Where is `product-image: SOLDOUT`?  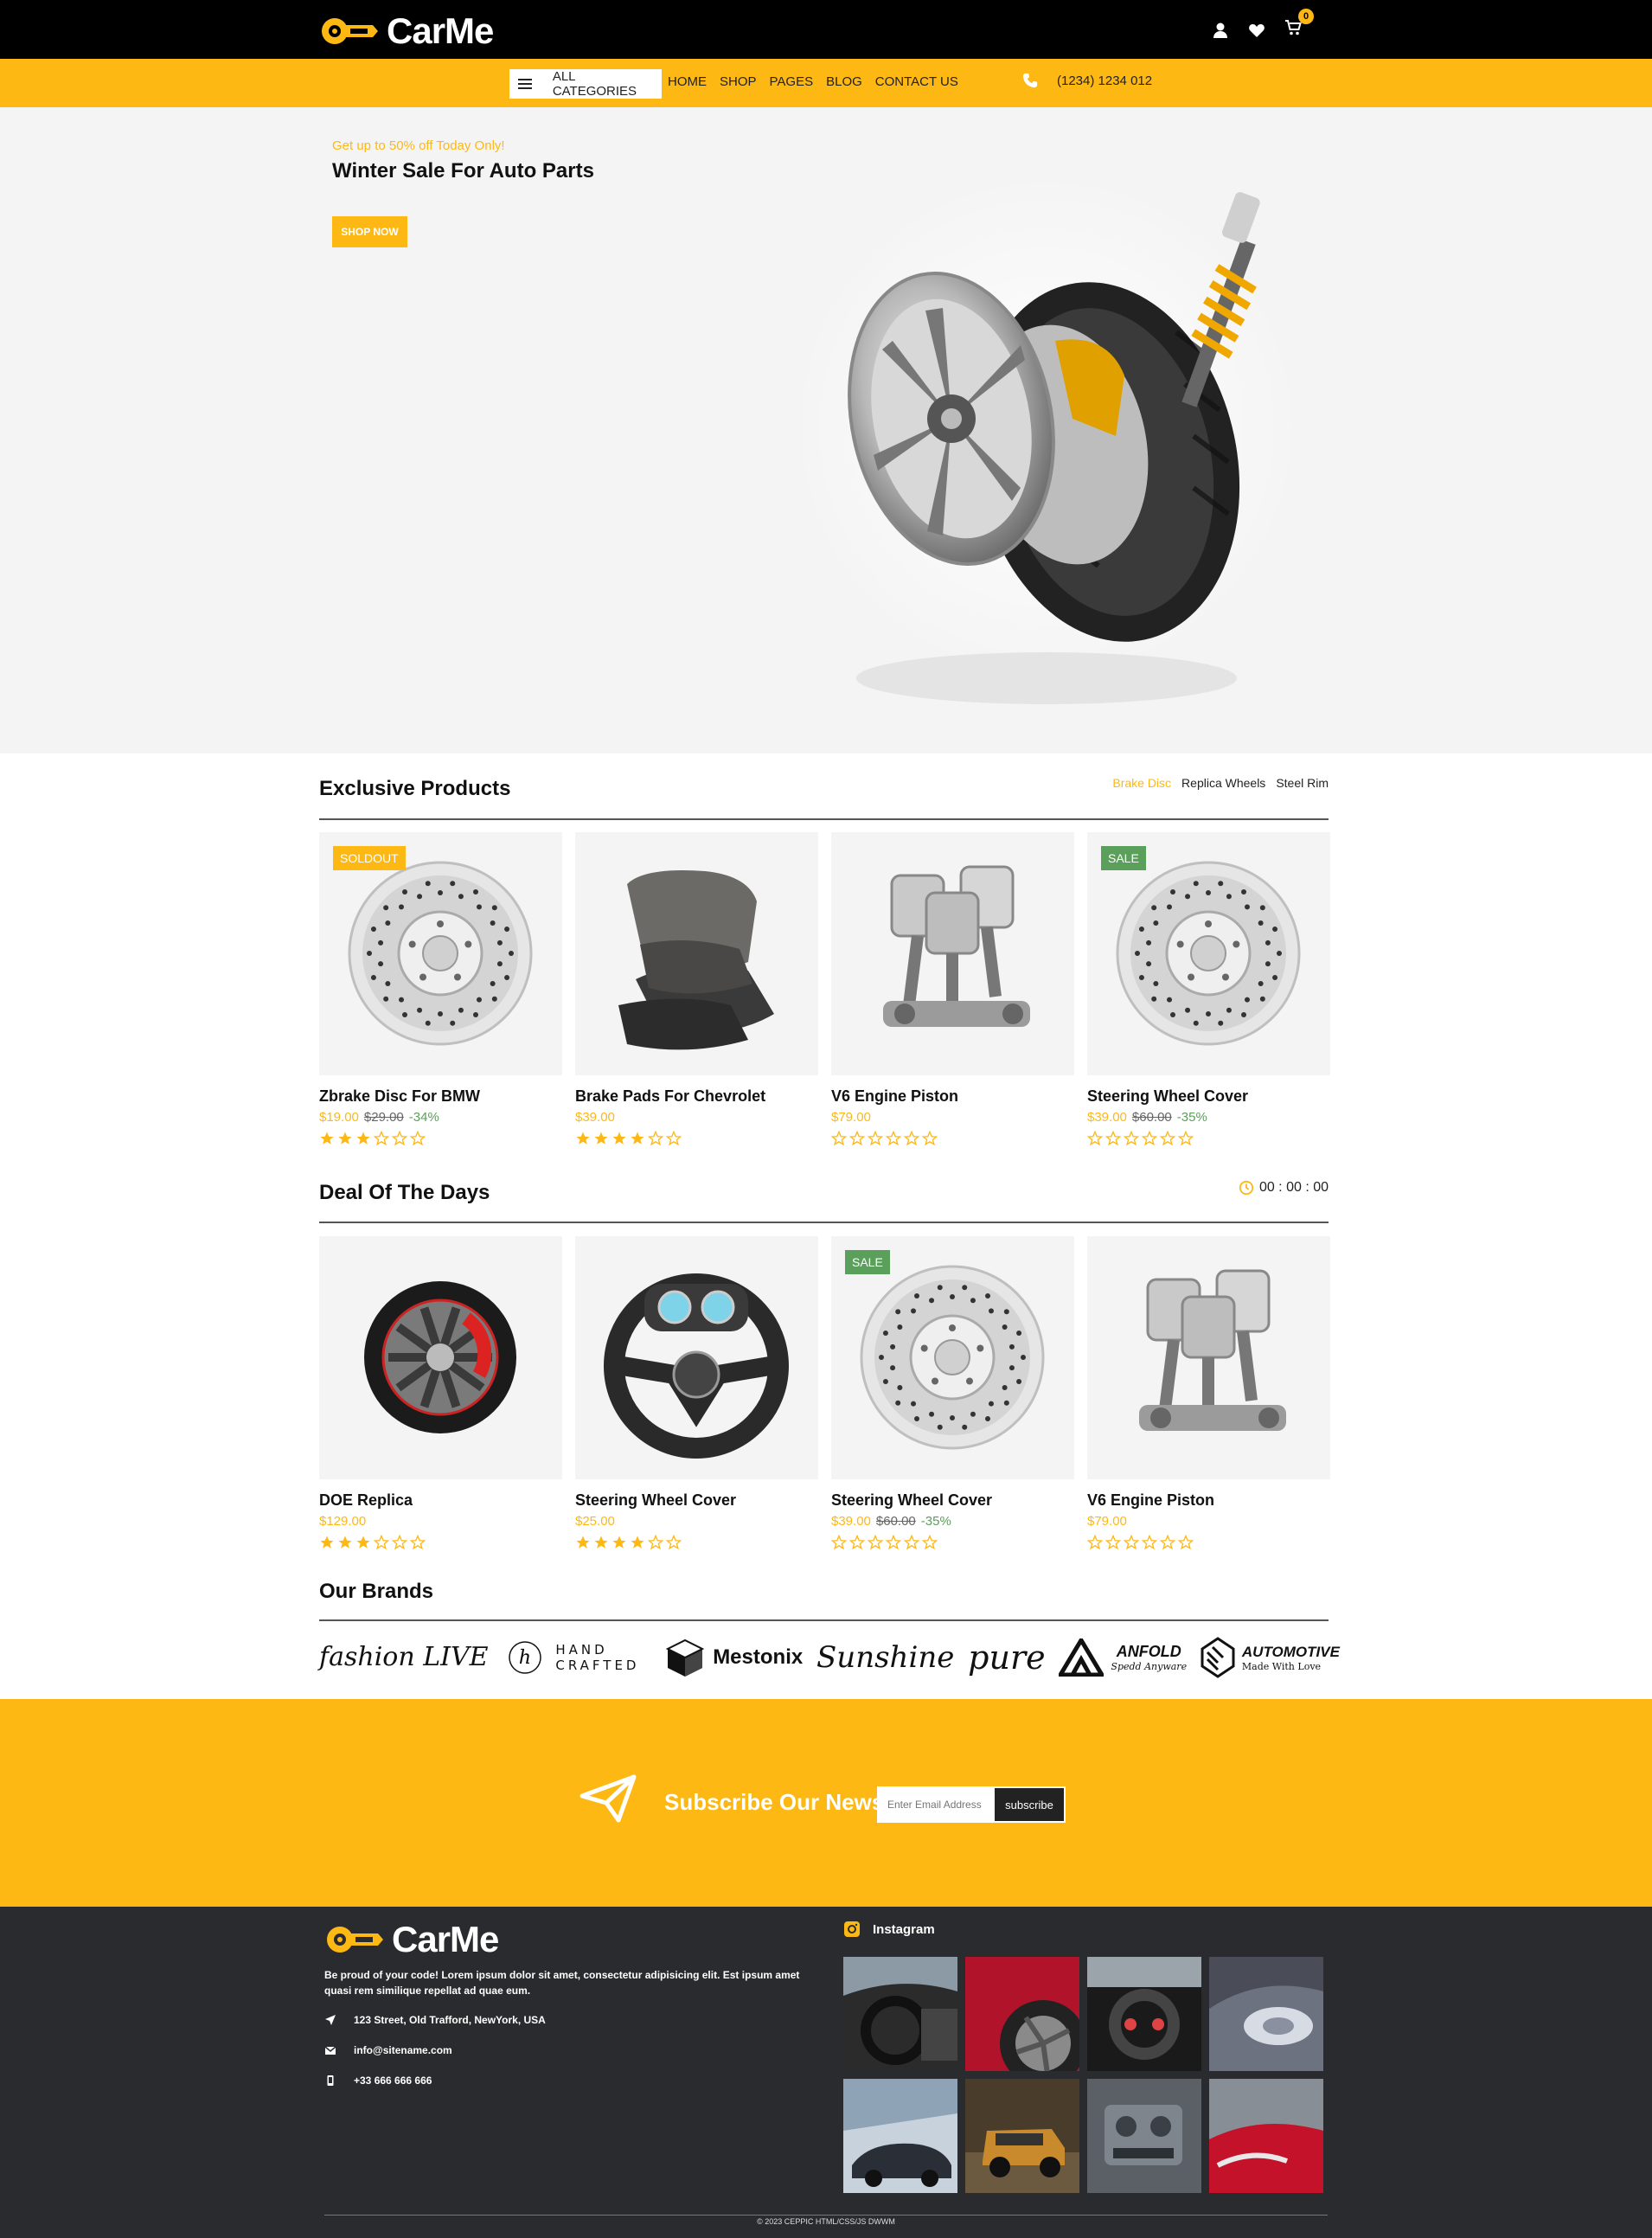 product-image: SOLDOUT is located at coordinates (440, 954).